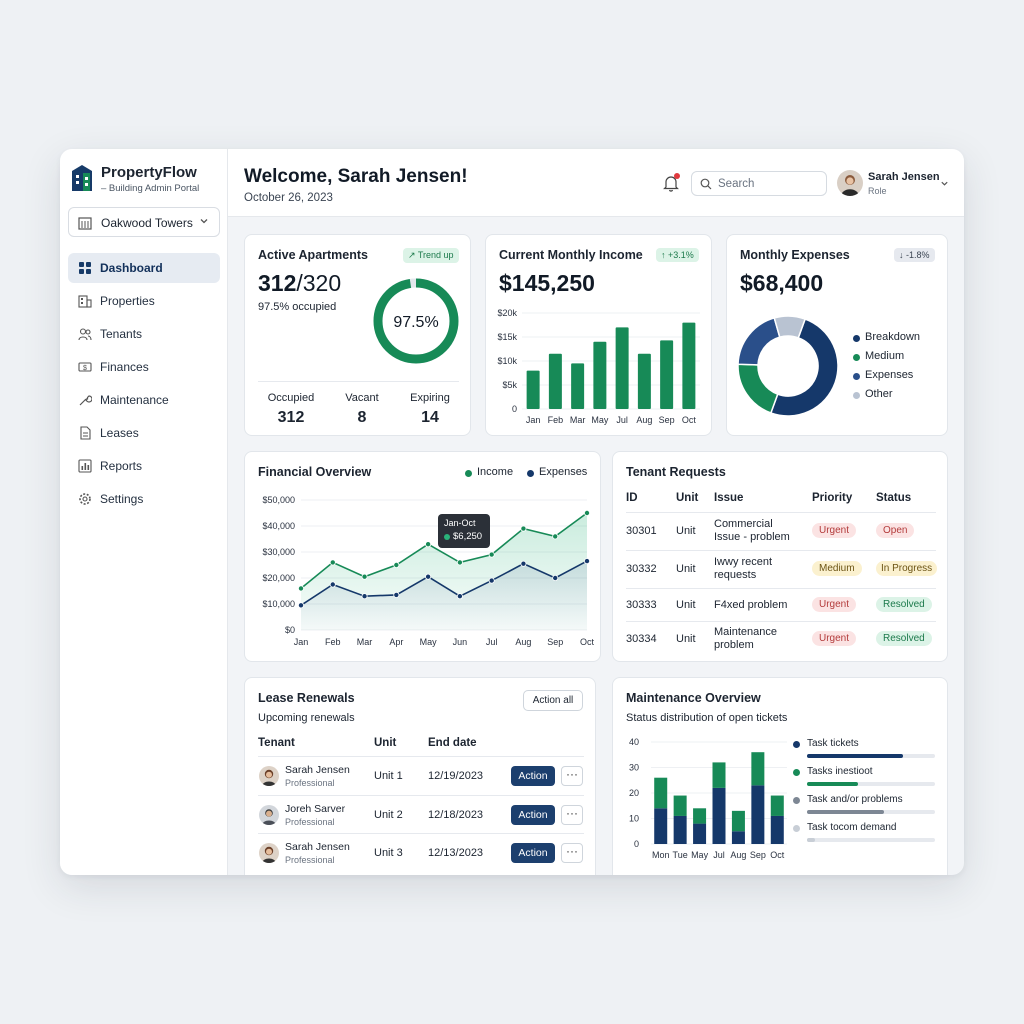 Image resolution: width=1024 pixels, height=1024 pixels. Describe the element at coordinates (868, 778) in the screenshot. I see `legend-item: Tasks inestioot` at that location.